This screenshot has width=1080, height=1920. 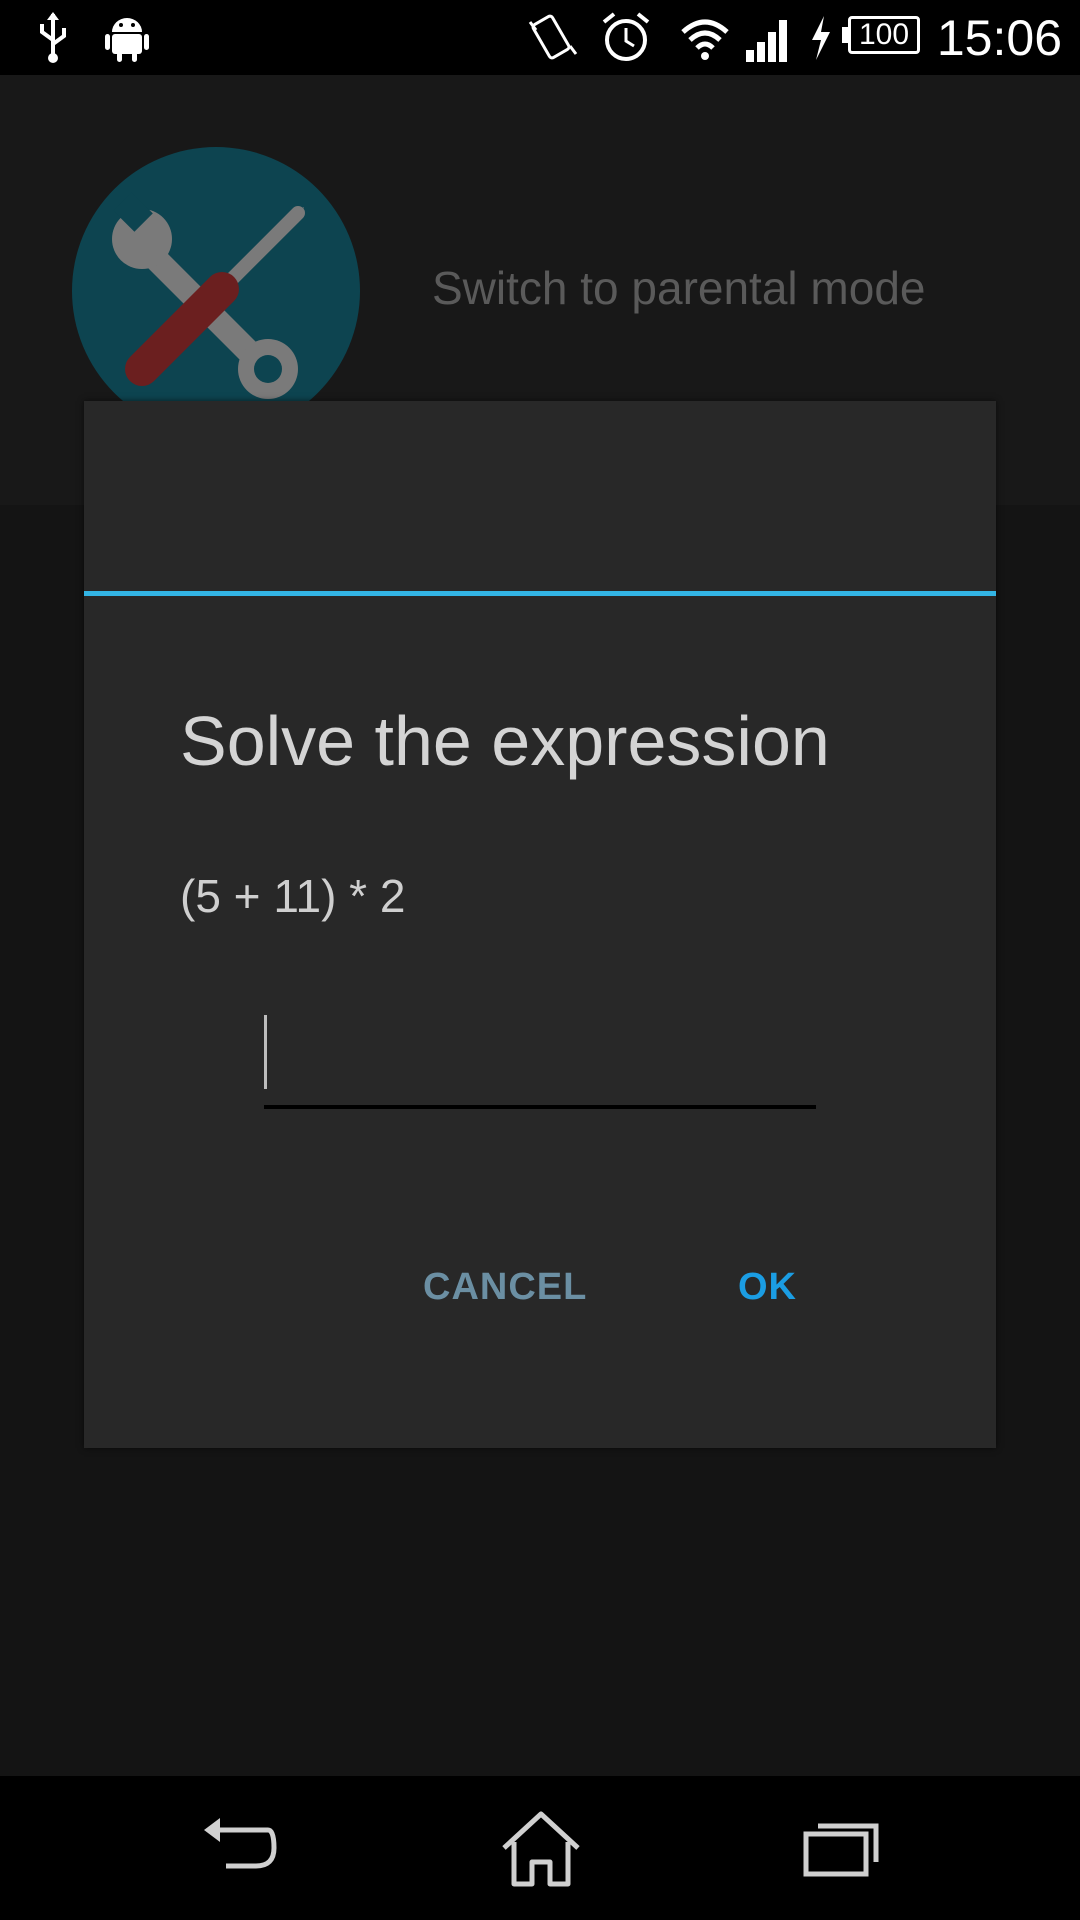 I want to click on signal-icon, so click(x=766, y=41).